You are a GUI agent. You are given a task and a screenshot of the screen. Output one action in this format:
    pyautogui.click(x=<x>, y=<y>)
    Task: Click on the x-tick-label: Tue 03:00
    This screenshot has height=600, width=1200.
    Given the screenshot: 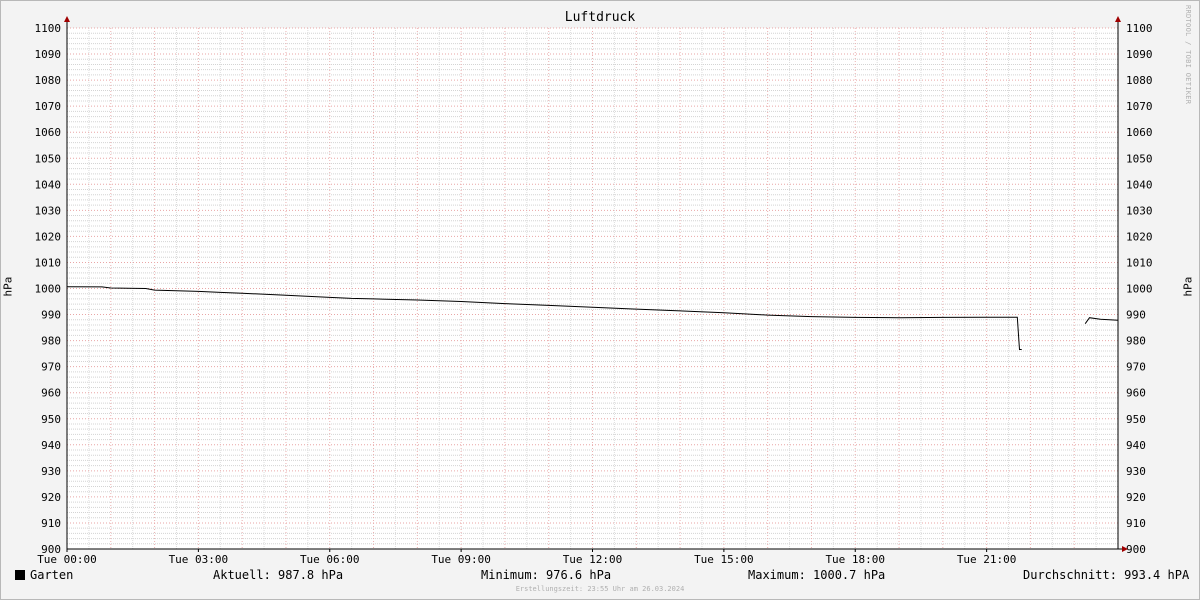 What is the action you would take?
    pyautogui.click(x=199, y=559)
    